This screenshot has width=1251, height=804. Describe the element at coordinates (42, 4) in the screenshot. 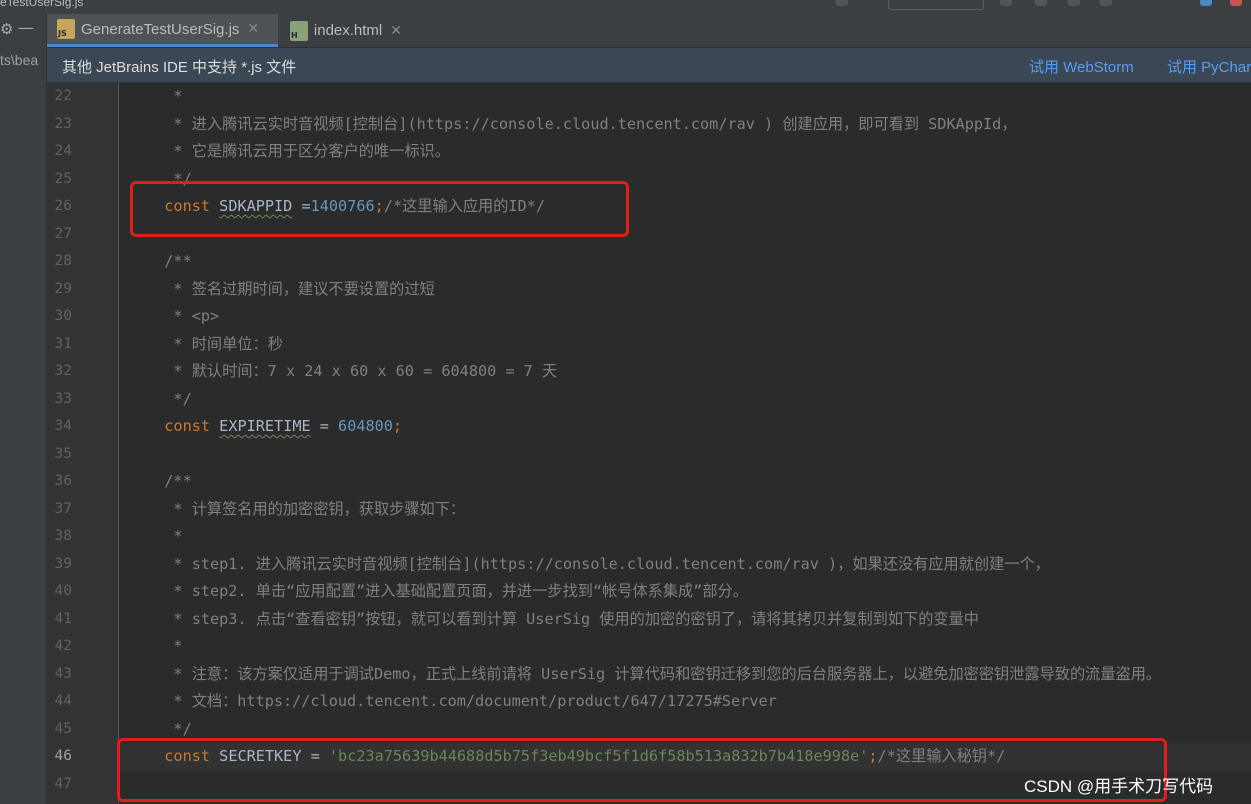

I see `window-filename: eTestUserSig.js` at that location.